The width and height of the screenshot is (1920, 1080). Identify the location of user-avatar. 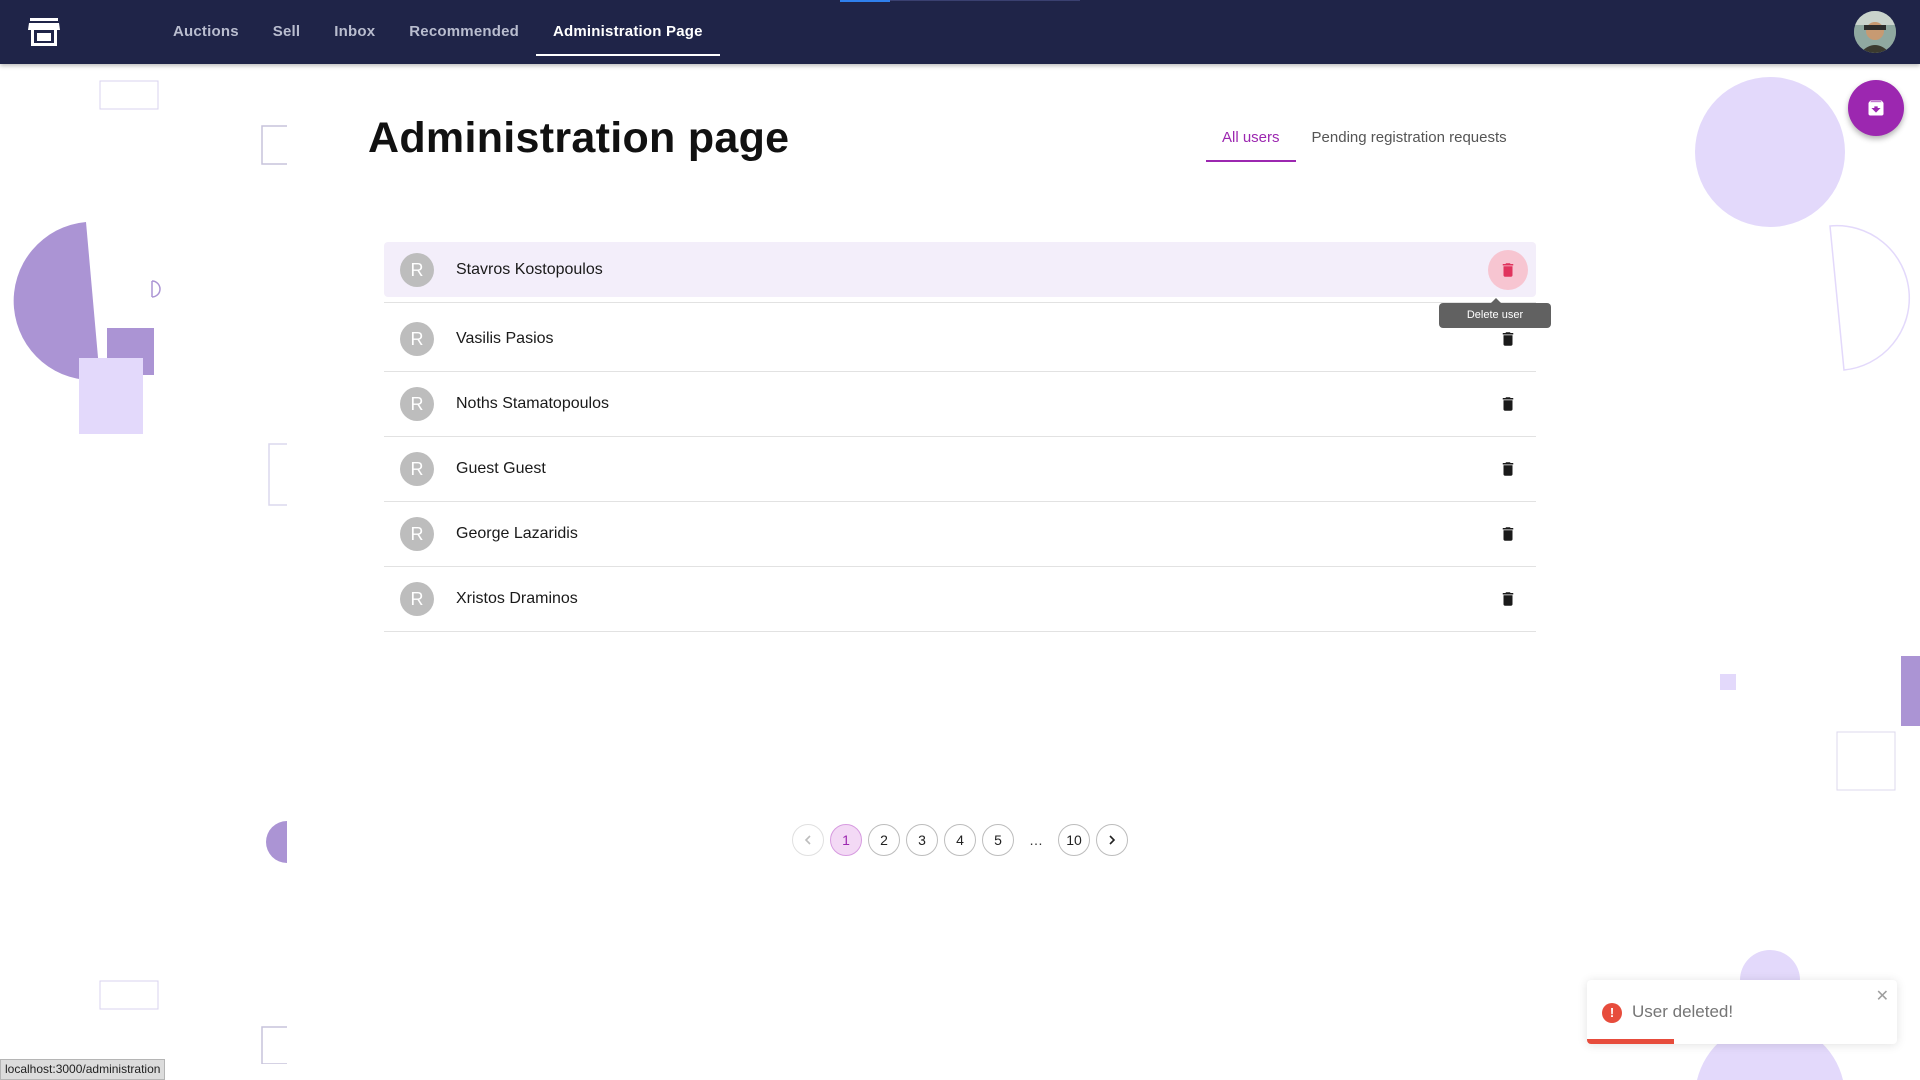
(1875, 32).